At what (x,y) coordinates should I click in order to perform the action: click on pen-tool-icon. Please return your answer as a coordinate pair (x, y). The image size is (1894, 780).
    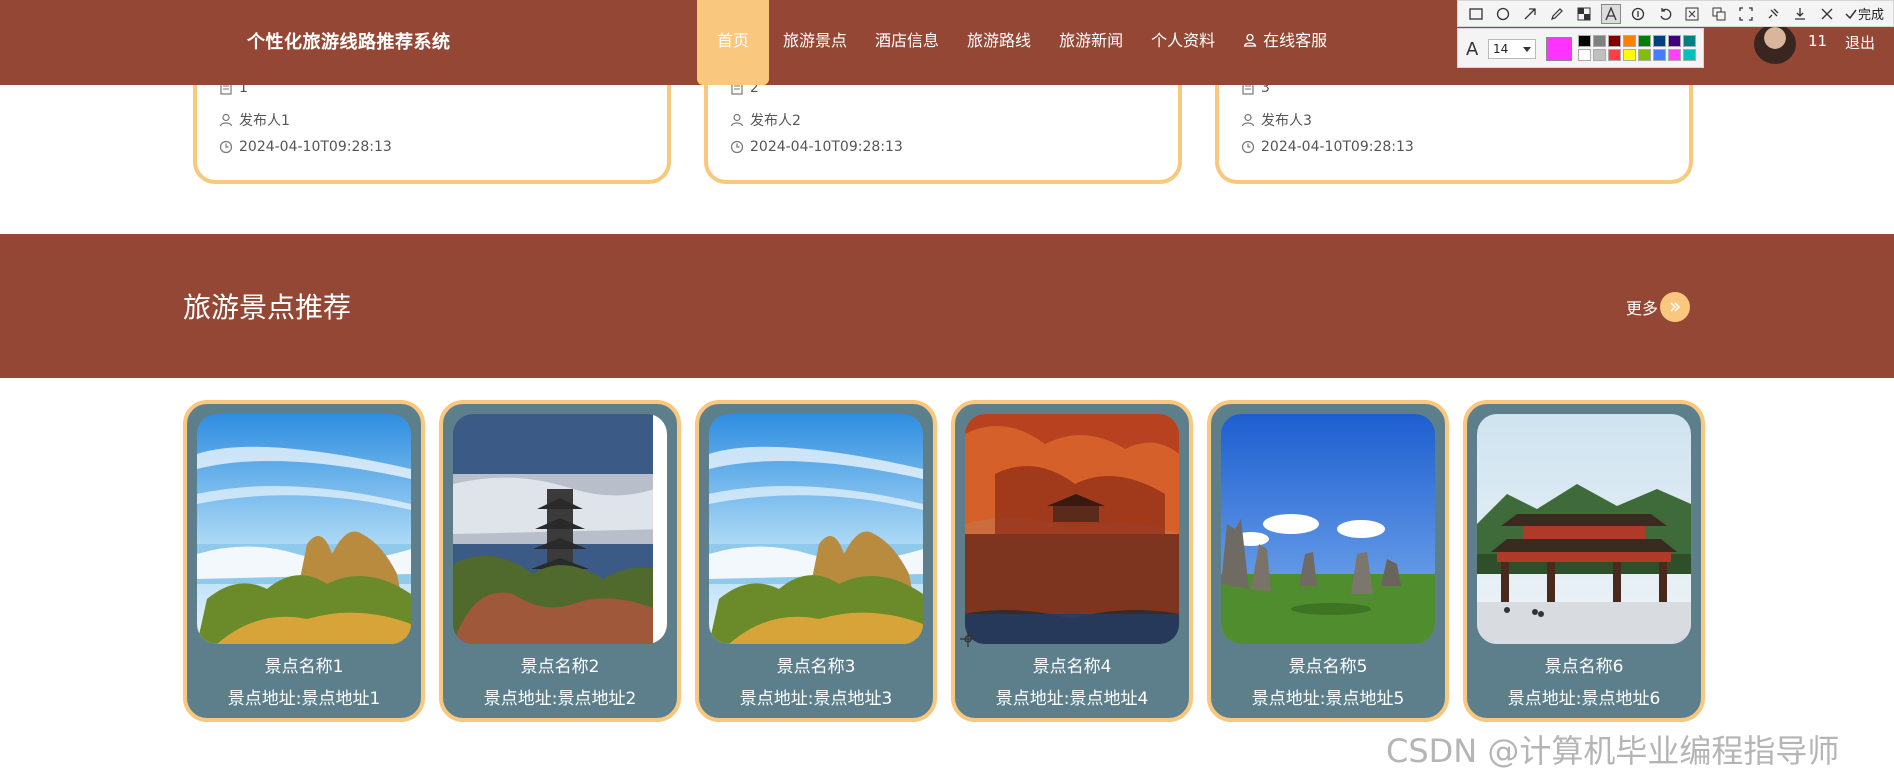
    Looking at the image, I should click on (1557, 14).